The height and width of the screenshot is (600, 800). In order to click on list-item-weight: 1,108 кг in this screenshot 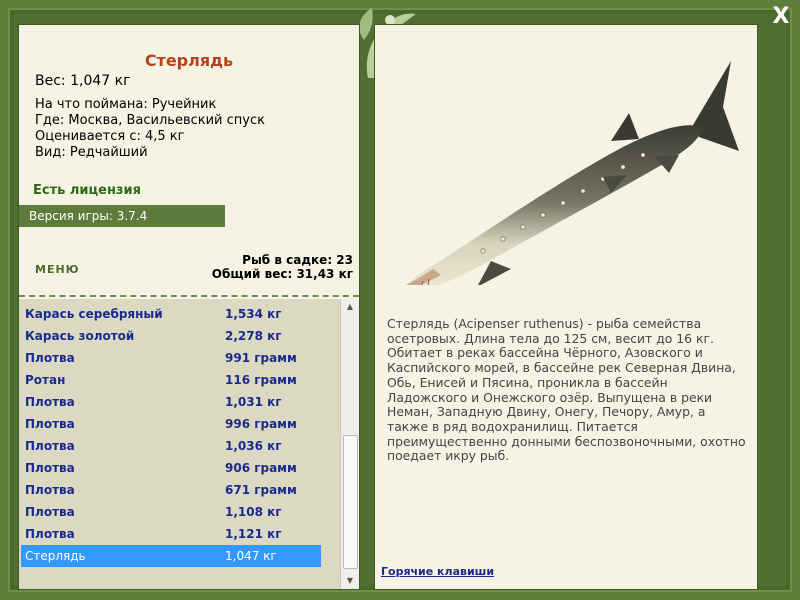, I will do `click(253, 512)`.